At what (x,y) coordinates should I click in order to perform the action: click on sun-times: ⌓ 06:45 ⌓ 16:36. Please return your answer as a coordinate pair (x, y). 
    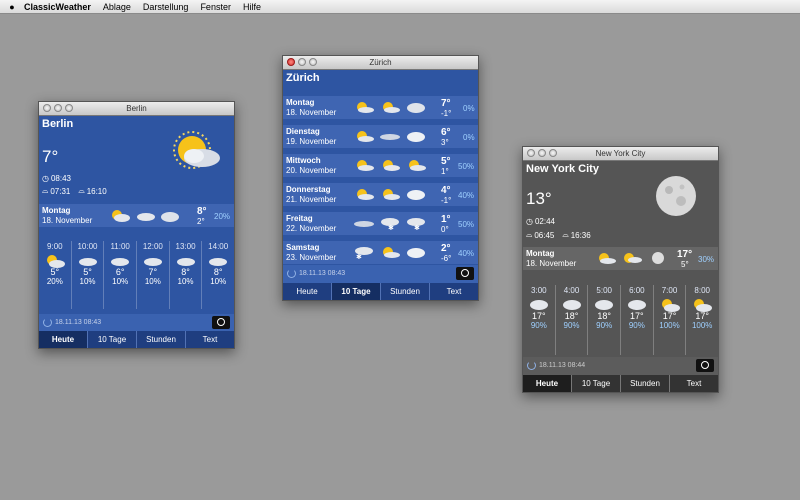
    Looking at the image, I should click on (558, 235).